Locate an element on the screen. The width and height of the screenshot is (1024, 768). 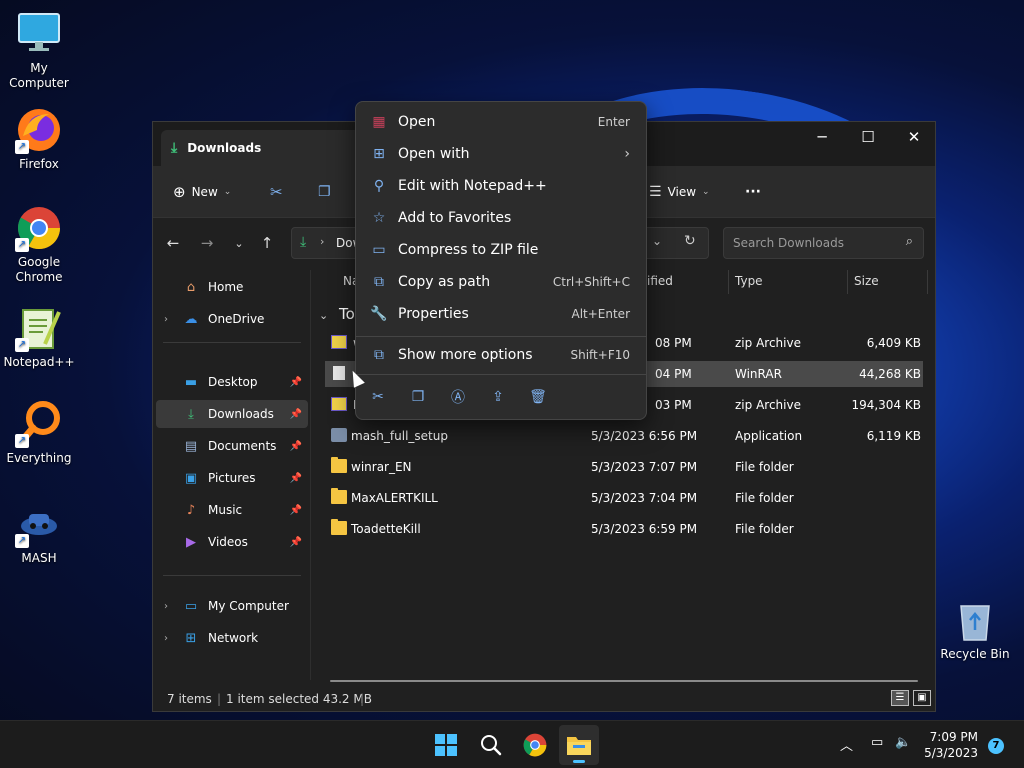
details-view-toggle: ☰ is located at coordinates (900, 698).